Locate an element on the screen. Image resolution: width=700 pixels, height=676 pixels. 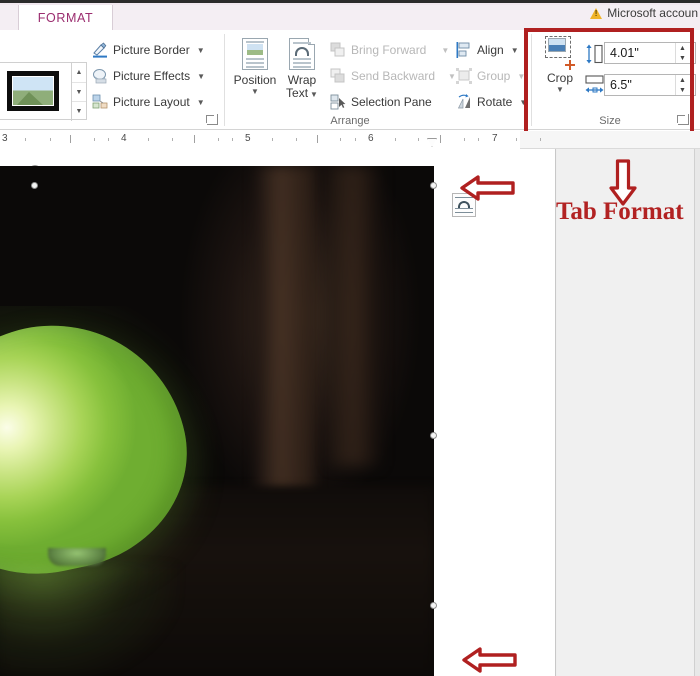
warning-triangle-icon is located at coordinates (596, 13).